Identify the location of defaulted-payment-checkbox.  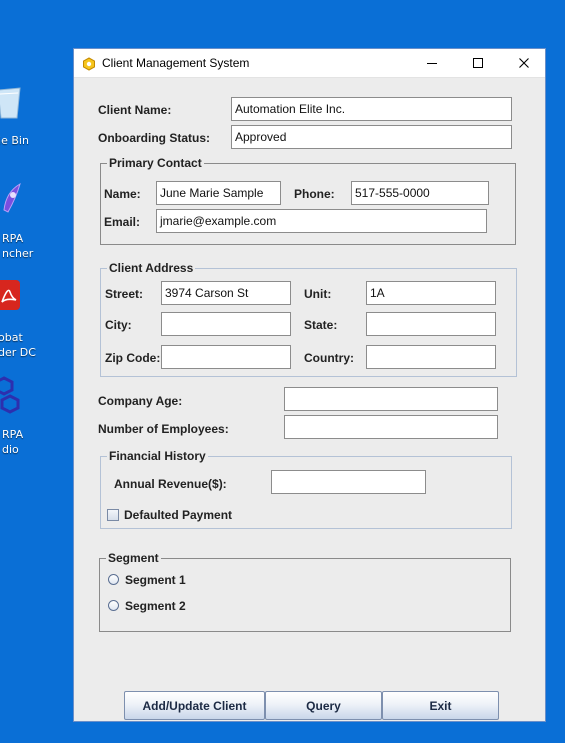
(113, 515).